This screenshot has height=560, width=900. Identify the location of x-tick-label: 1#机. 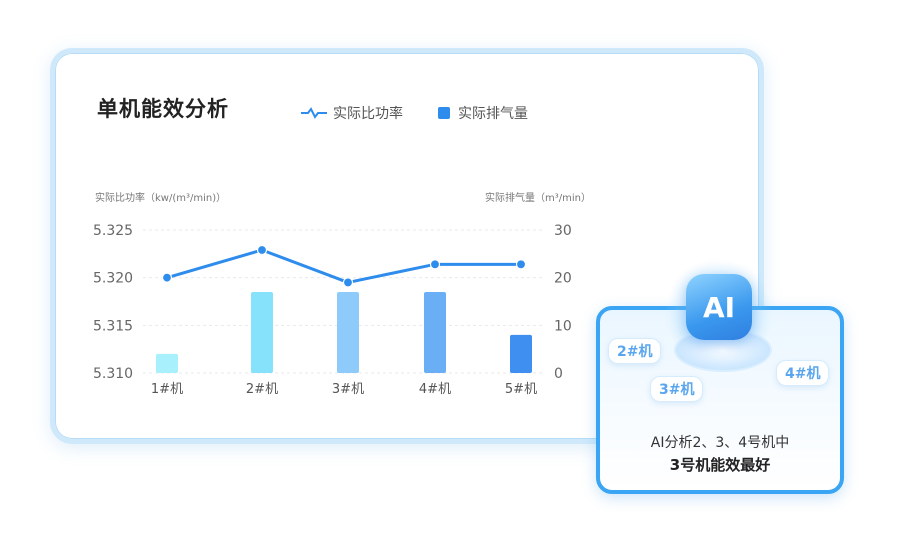
(167, 389).